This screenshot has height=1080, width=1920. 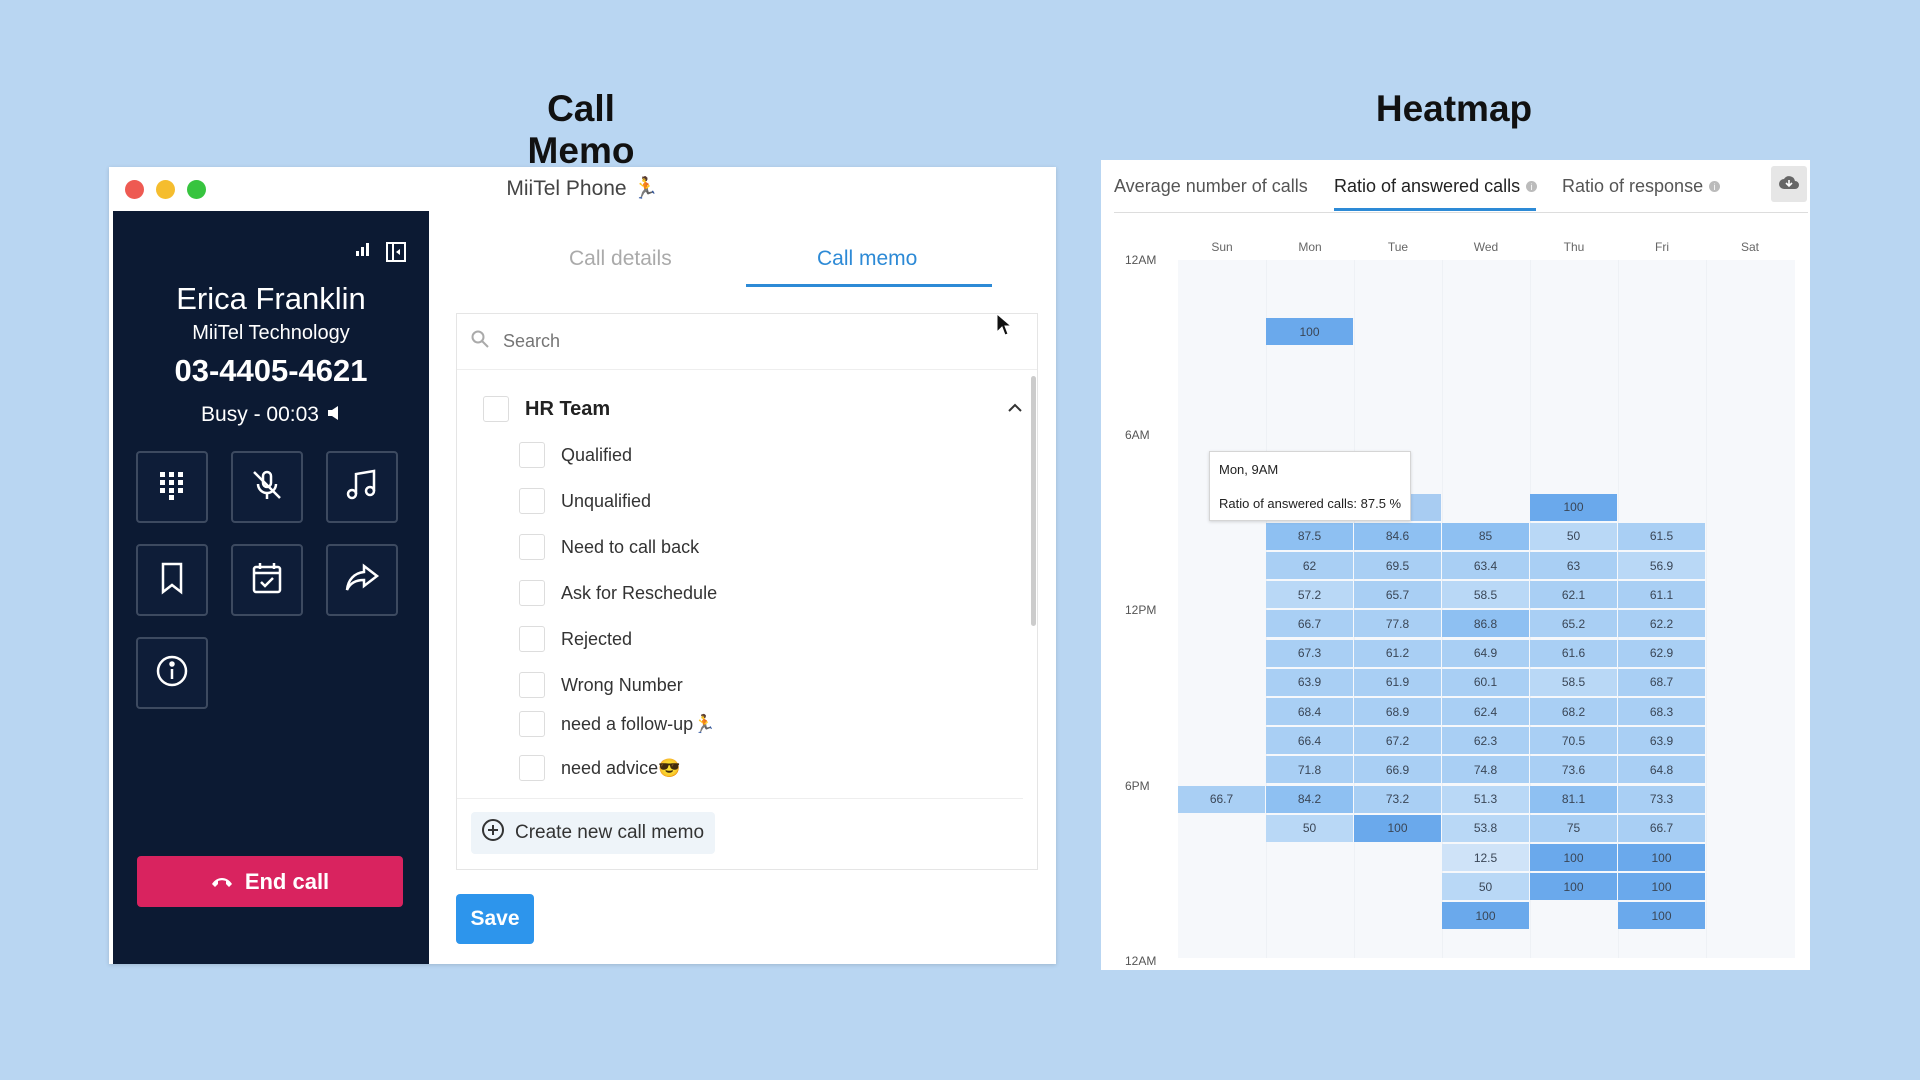 I want to click on create-memo-button: Create new call memo, so click(x=593, y=833).